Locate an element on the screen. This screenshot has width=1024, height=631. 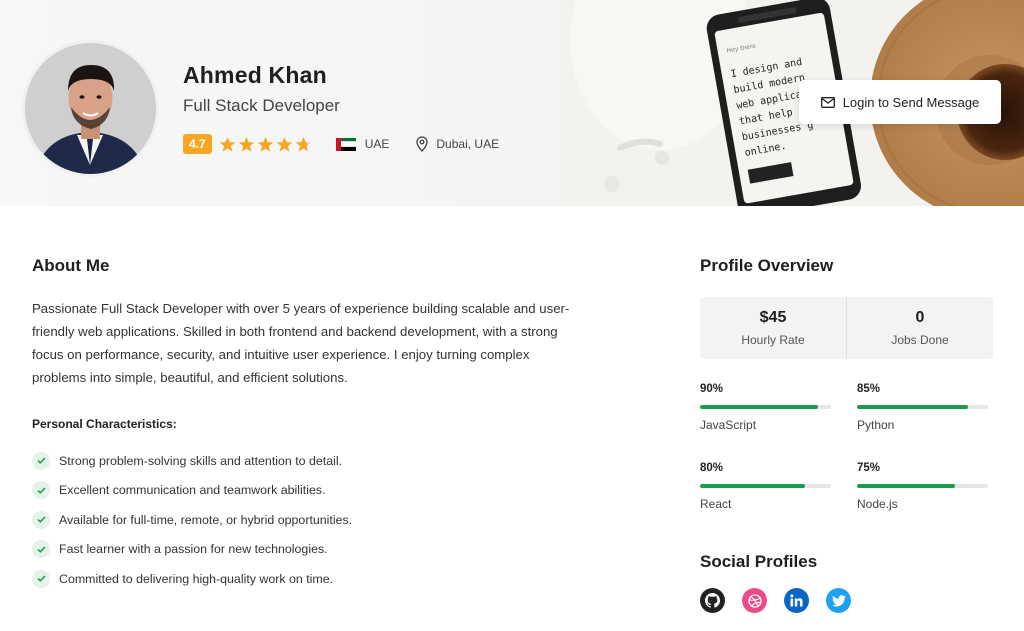
stat-label: Jobs Done is located at coordinates (920, 340).